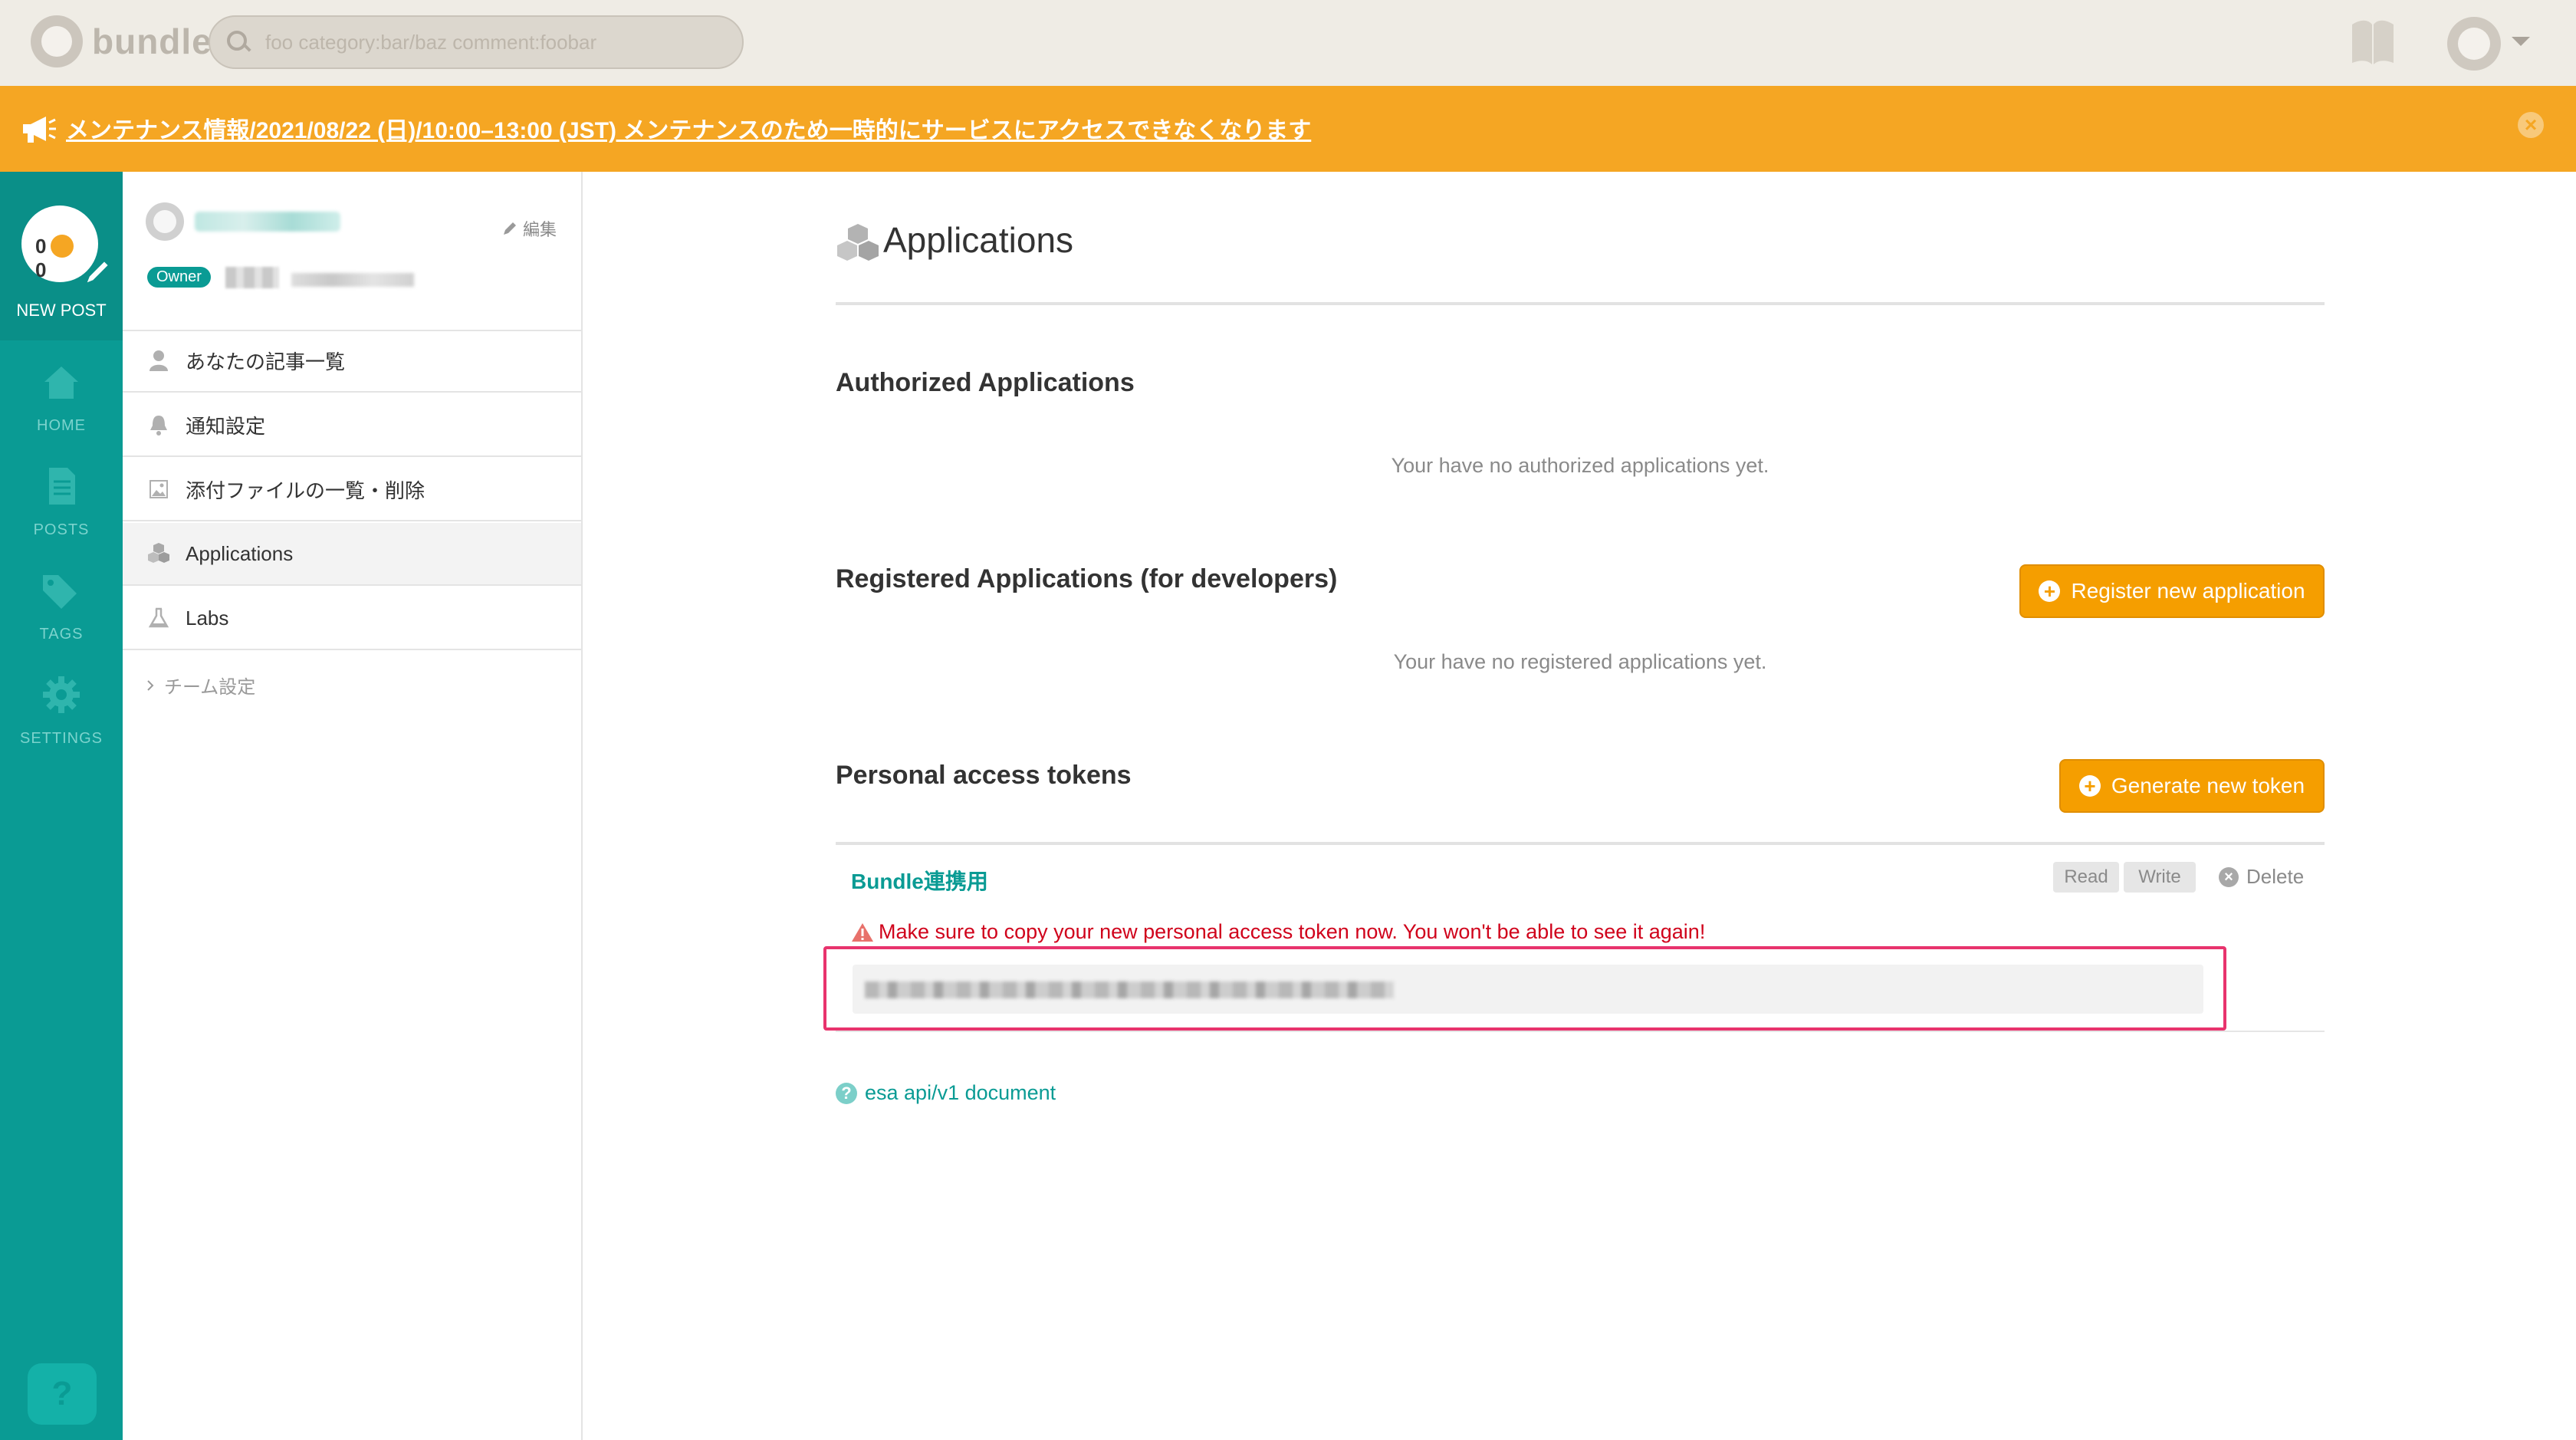  I want to click on page-header: Applications, so click(1581, 260).